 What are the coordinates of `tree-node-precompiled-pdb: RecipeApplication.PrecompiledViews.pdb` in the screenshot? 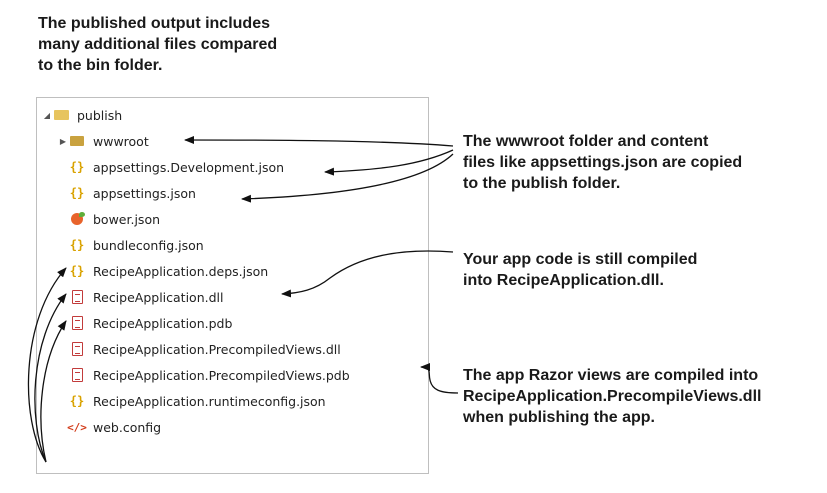 It's located at (209, 375).